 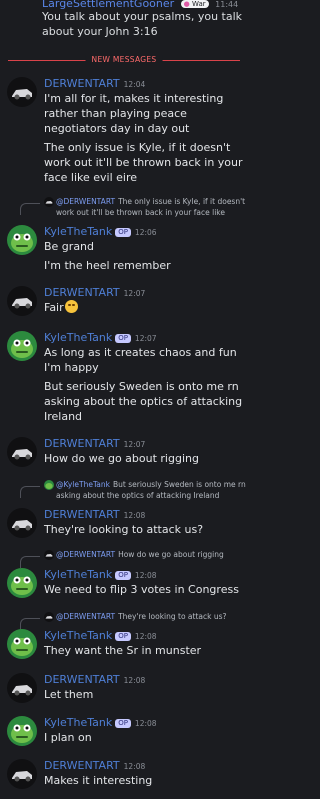 What do you see at coordinates (71, 306) in the screenshot?
I see `grin-emoji-icon` at bounding box center [71, 306].